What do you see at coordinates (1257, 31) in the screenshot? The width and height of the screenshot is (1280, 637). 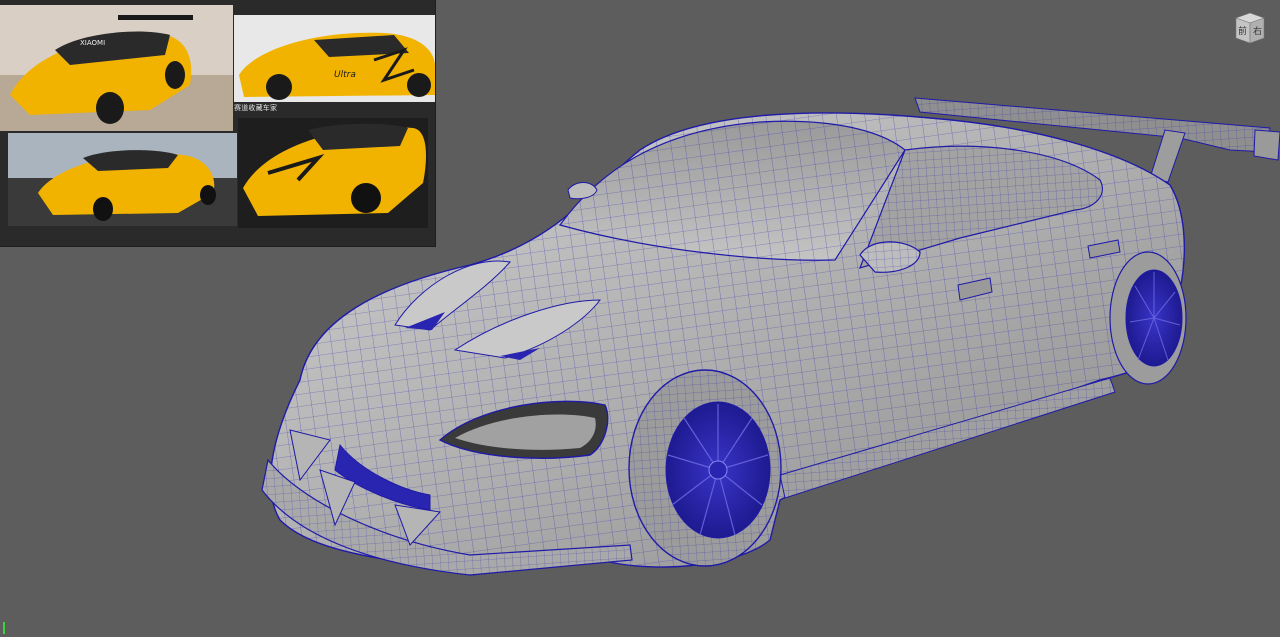 I see `viewcube-right-label: 右` at bounding box center [1257, 31].